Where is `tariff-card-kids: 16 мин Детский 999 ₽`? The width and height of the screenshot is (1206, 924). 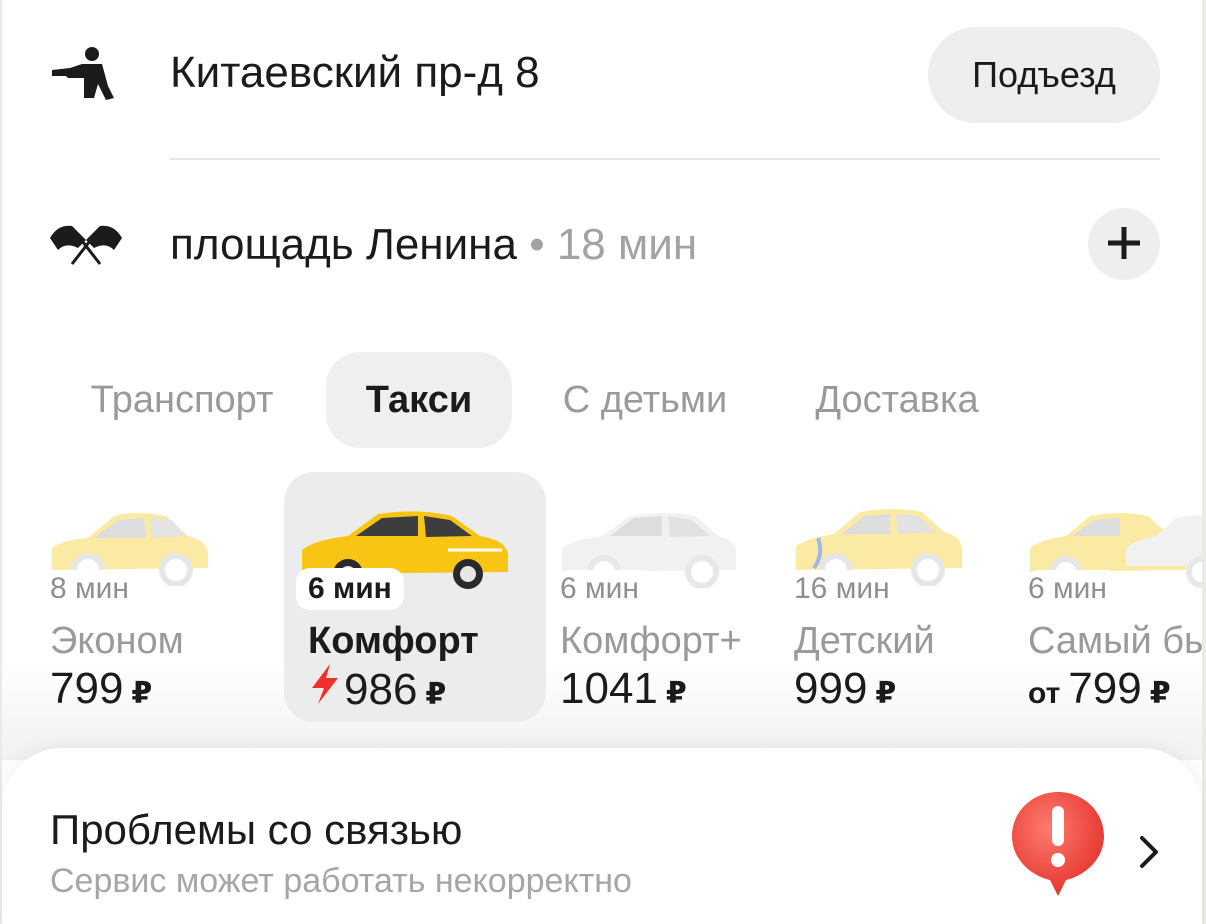 tariff-card-kids: 16 мин Детский 999 ₽ is located at coordinates (903, 597).